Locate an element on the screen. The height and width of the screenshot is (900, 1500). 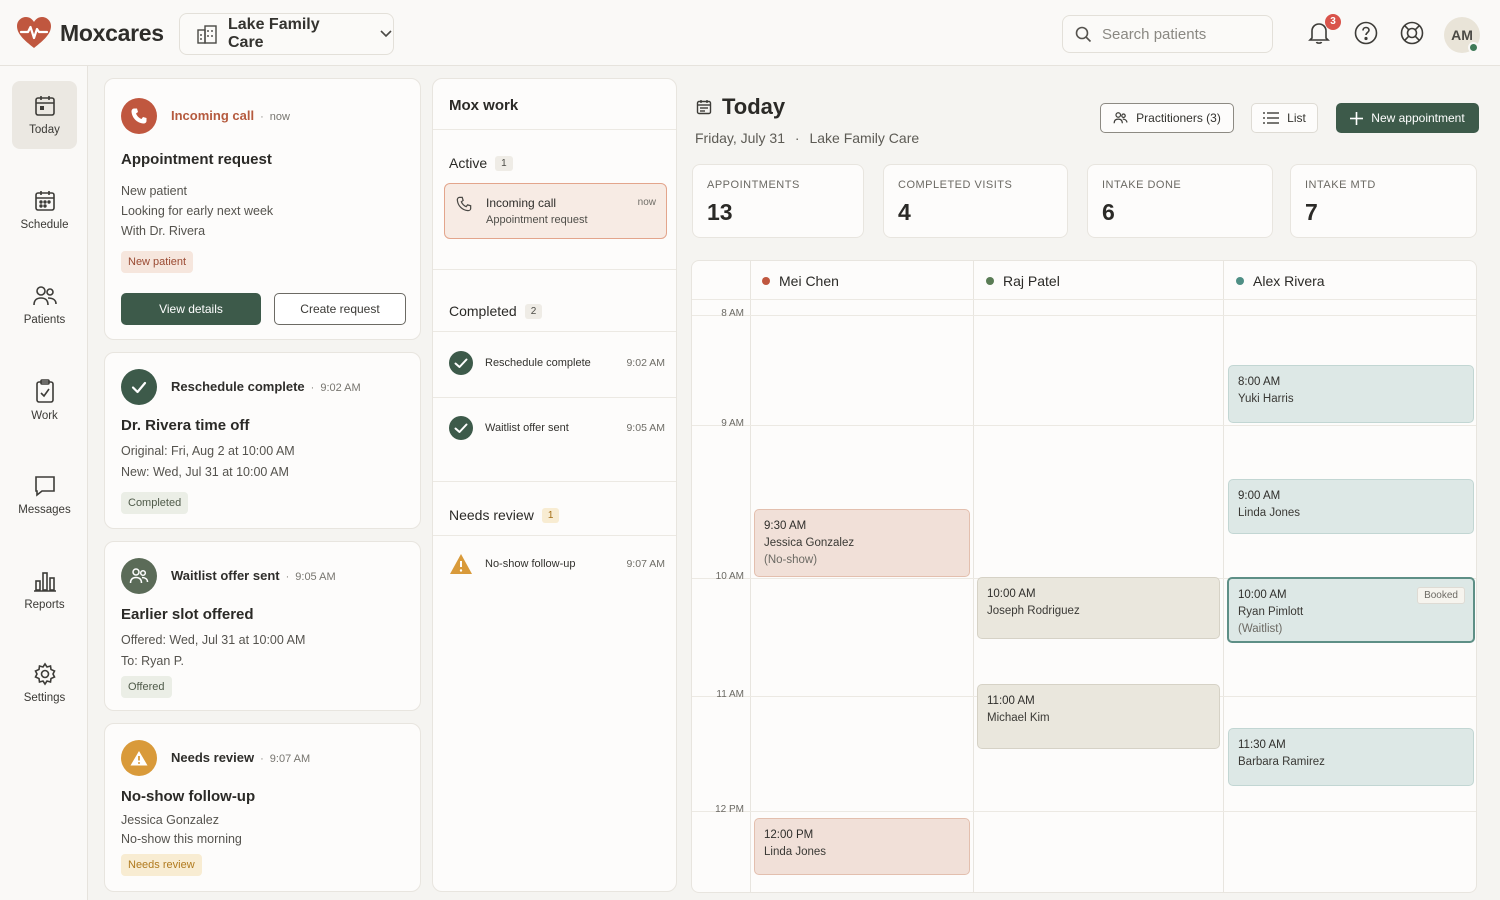
sidebar-item-patients: Patients is located at coordinates (44, 305).